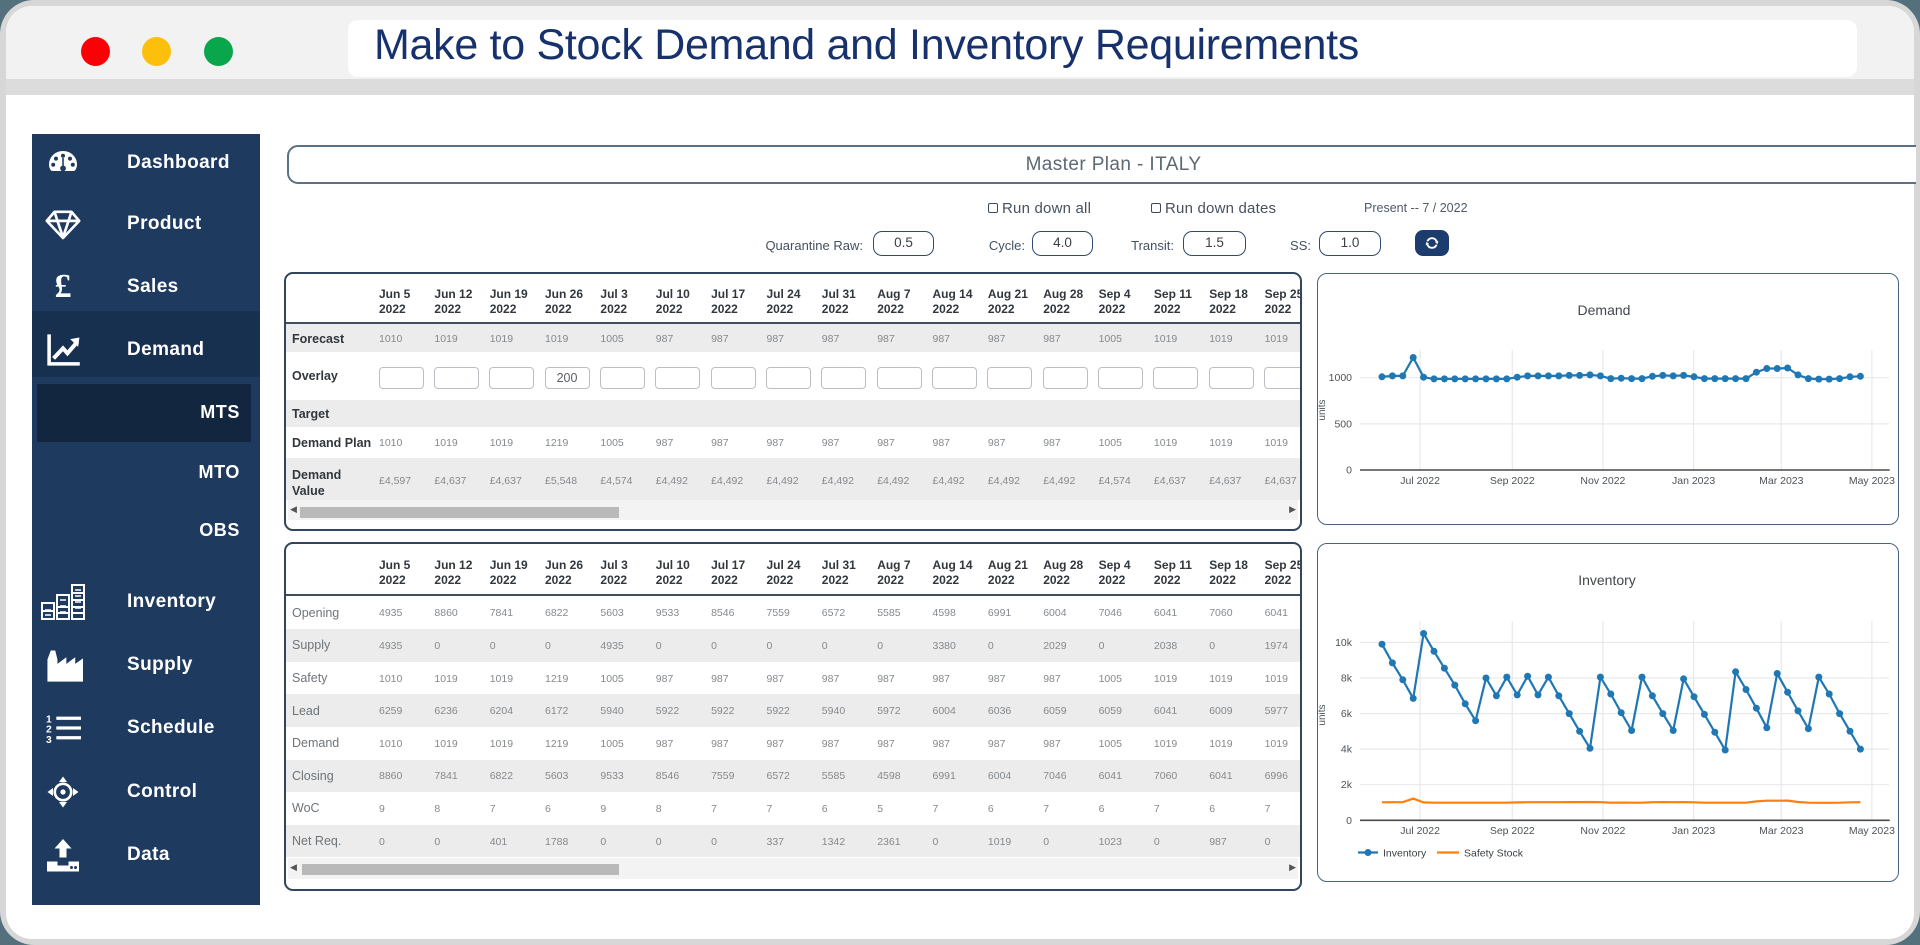  What do you see at coordinates (1347, 750) in the screenshot?
I see `svg-text: 4k` at bounding box center [1347, 750].